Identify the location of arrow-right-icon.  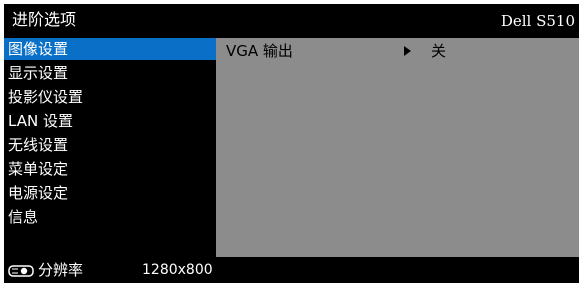
(407, 51).